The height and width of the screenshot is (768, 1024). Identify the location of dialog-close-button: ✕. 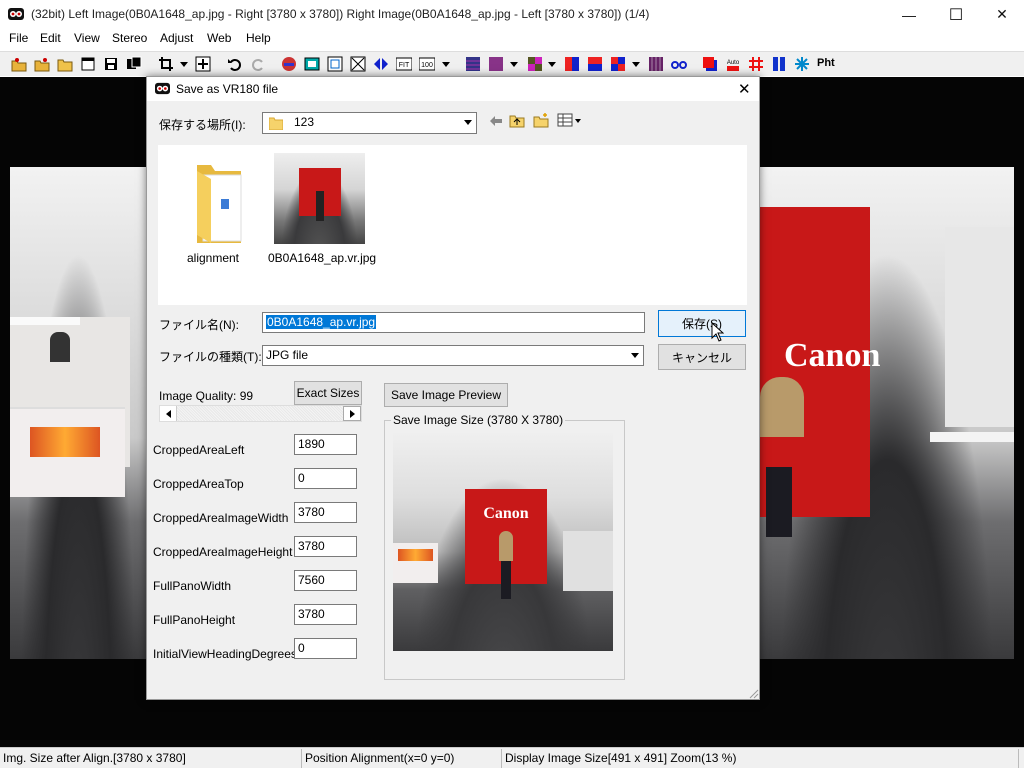
(744, 89).